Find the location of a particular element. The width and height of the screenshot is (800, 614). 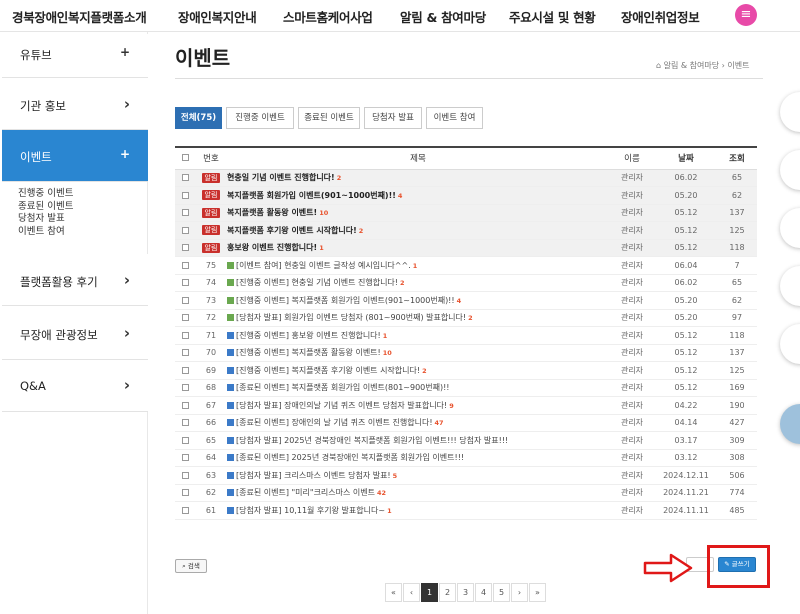

page-5: 5 is located at coordinates (501, 592).